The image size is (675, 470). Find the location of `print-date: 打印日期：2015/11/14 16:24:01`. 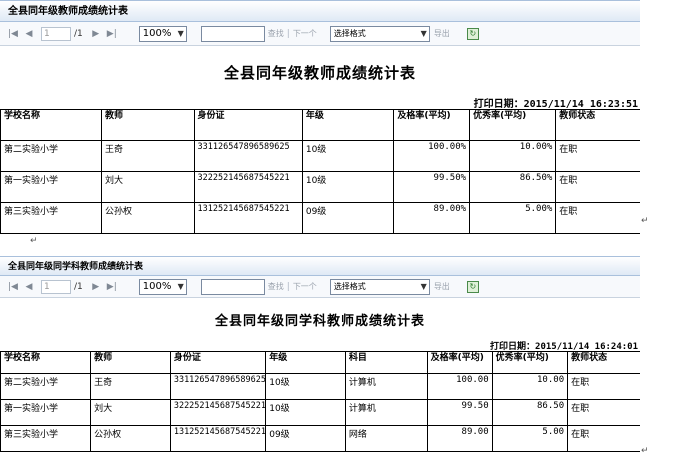

print-date: 打印日期：2015/11/14 16:24:01 is located at coordinates (320, 345).